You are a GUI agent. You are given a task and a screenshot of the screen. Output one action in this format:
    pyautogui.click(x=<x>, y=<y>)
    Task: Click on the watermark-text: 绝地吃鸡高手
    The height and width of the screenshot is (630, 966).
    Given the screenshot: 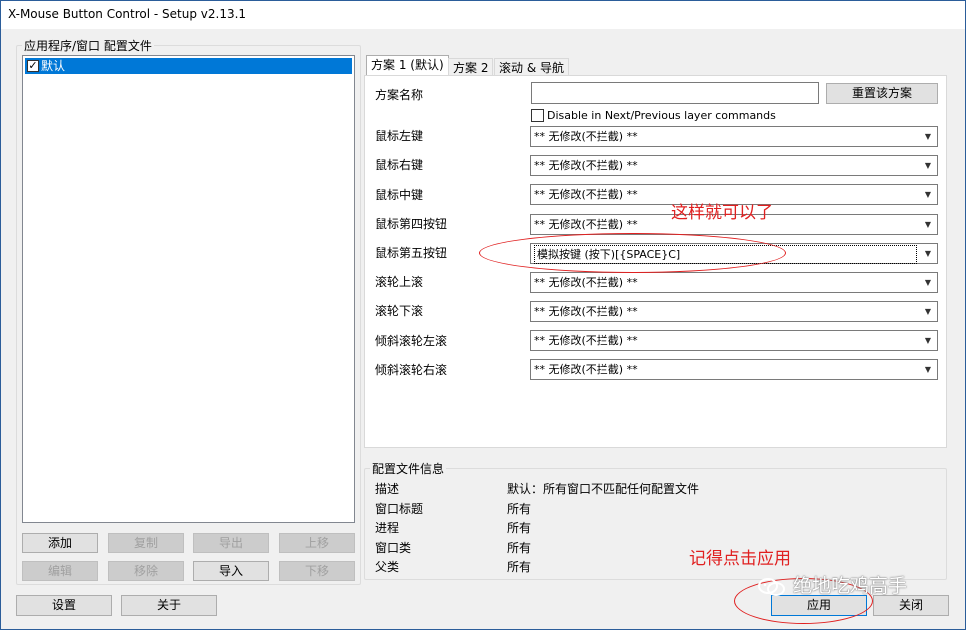 What is the action you would take?
    pyautogui.click(x=850, y=586)
    